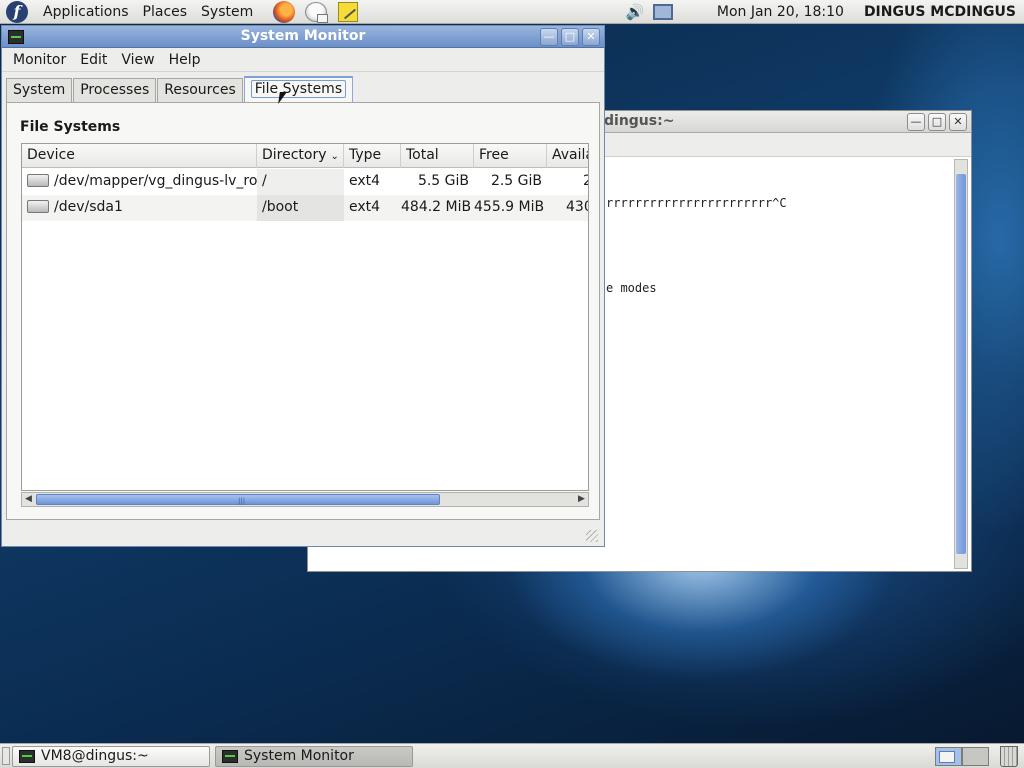 This screenshot has height=768, width=1024. I want to click on column-header-free: Free, so click(510, 156).